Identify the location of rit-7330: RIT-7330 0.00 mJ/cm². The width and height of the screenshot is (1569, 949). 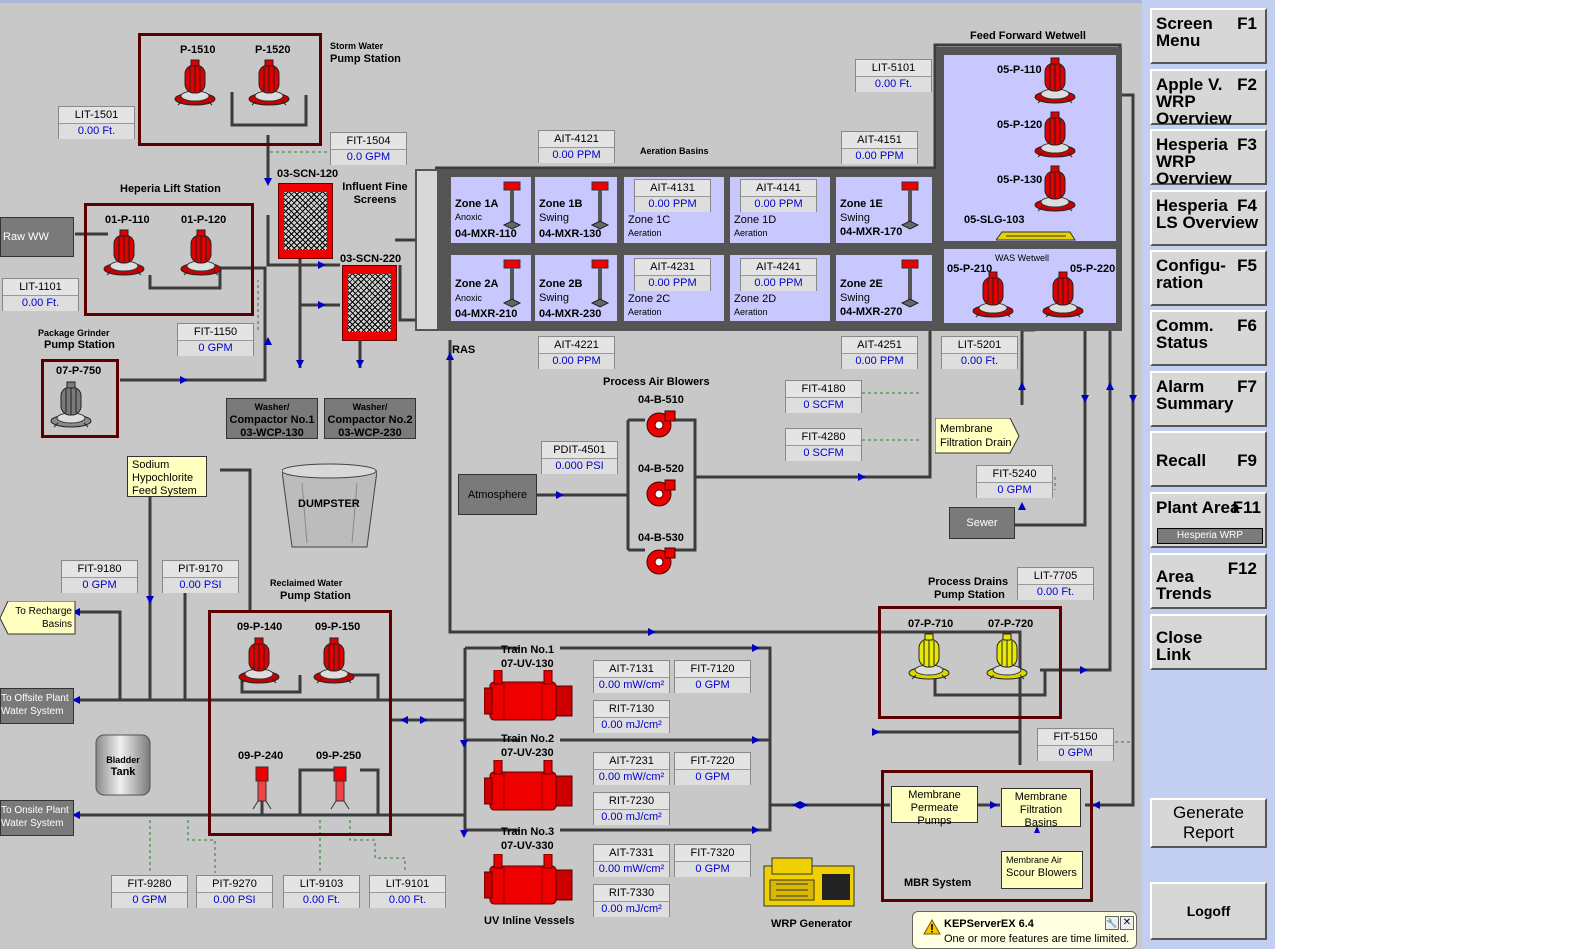
(631, 900).